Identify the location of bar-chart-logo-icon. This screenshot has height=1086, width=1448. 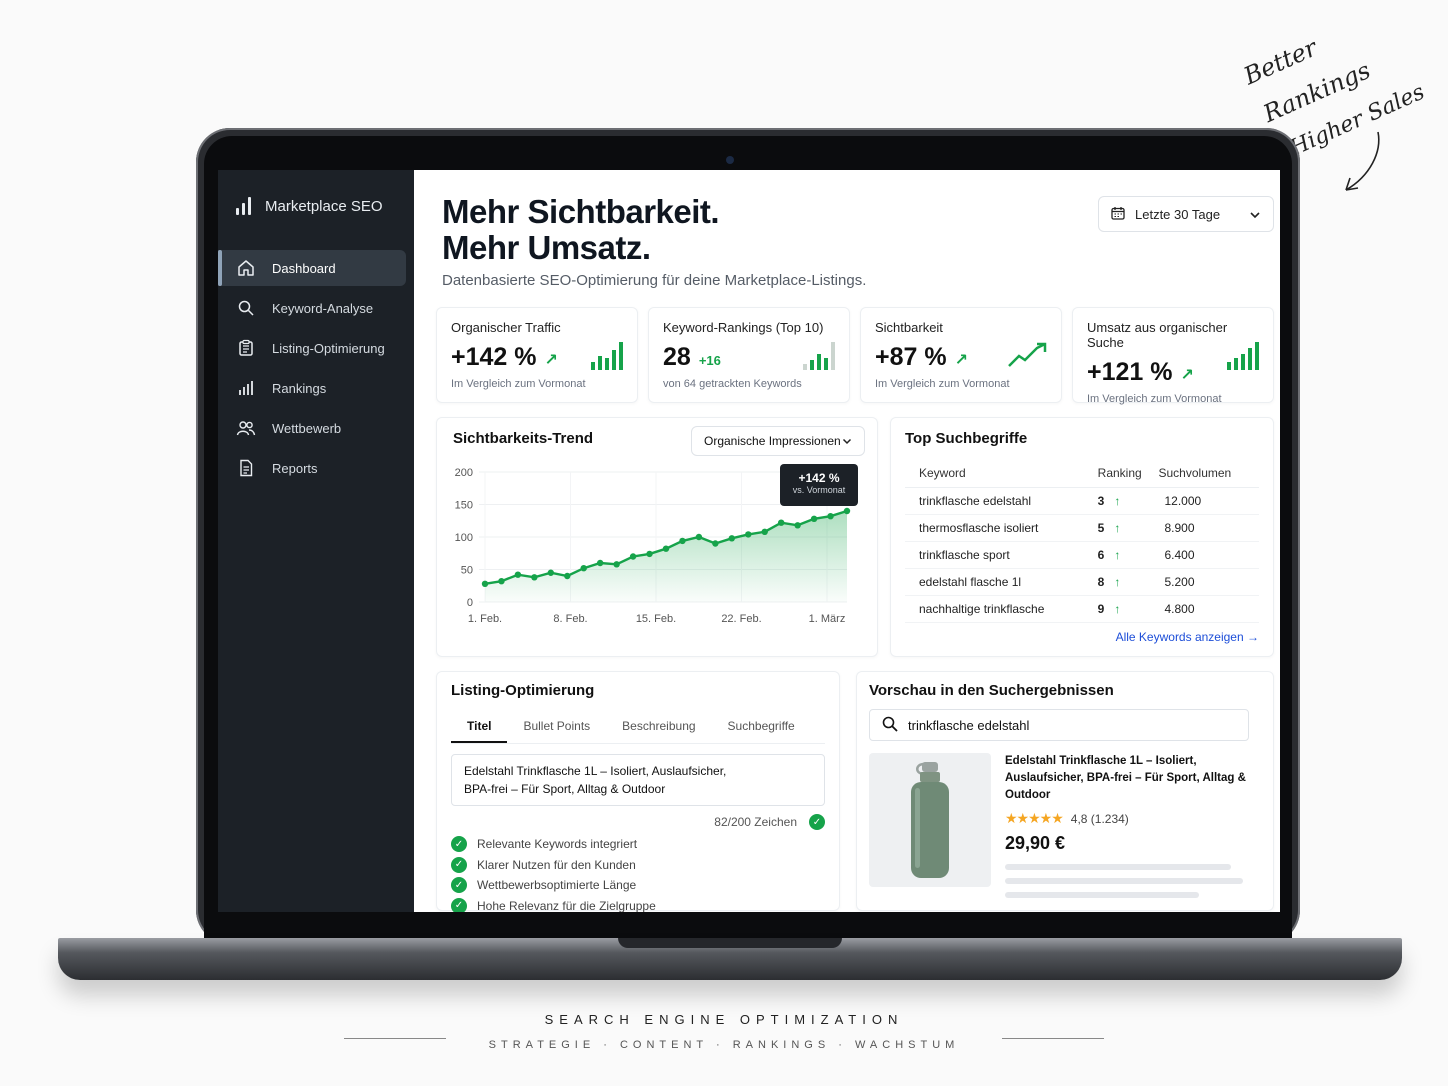
(243, 206).